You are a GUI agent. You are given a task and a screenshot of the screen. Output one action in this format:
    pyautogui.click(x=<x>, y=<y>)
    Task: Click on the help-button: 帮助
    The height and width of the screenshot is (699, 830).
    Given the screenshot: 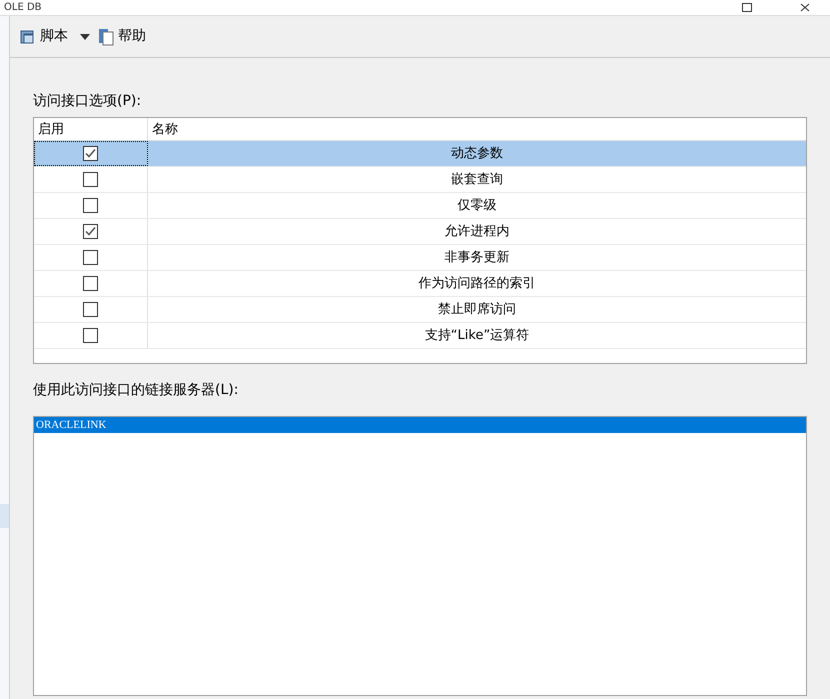 What is the action you would take?
    pyautogui.click(x=122, y=36)
    